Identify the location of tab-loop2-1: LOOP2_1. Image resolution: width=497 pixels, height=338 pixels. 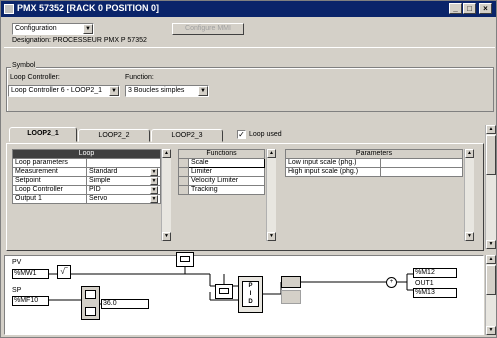
(43, 134).